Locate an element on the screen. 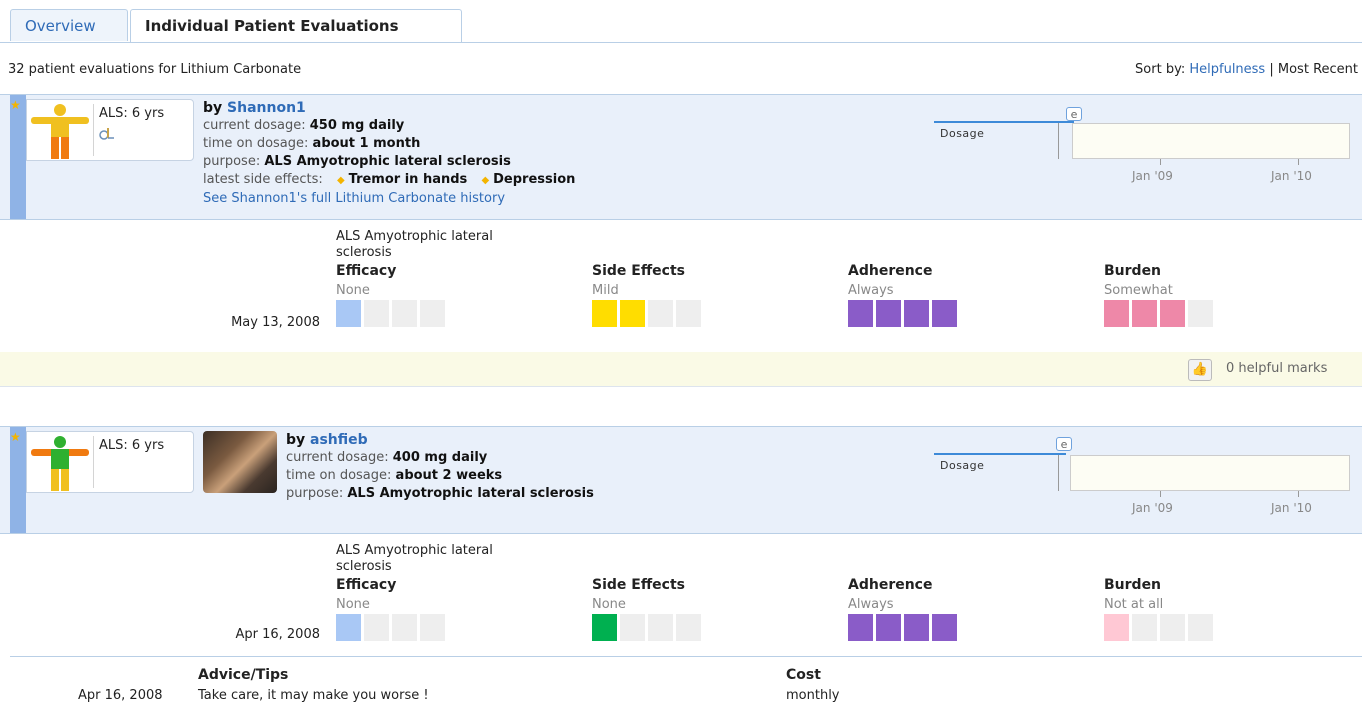 This screenshot has height=704, width=1362. rating-value: Somewhat is located at coordinates (1138, 290).